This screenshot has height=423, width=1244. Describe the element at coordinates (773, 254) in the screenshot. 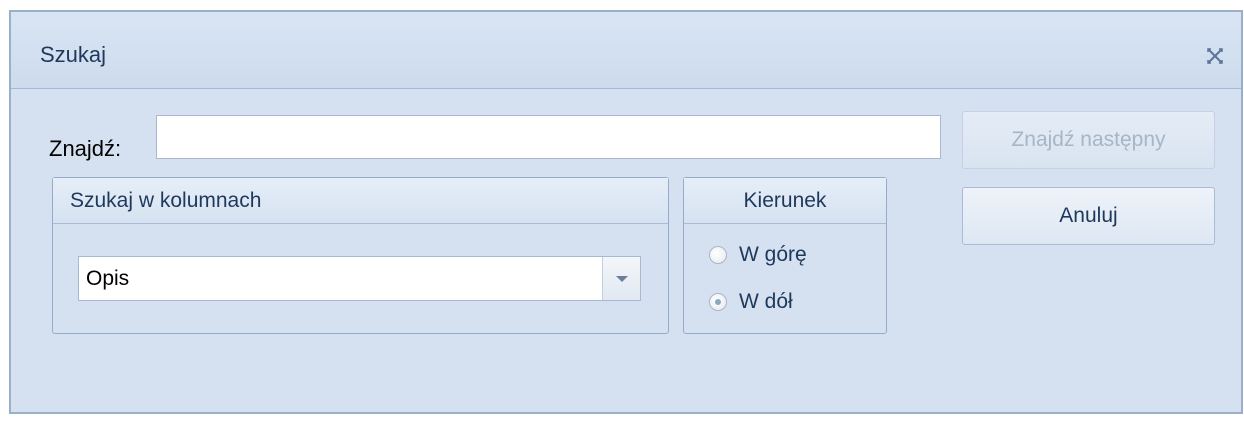

I see `radio-up-label: W górę` at that location.